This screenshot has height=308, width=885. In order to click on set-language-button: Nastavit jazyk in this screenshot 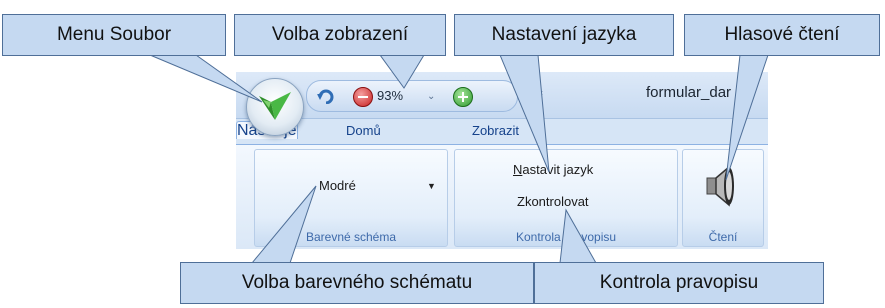, I will do `click(553, 169)`.